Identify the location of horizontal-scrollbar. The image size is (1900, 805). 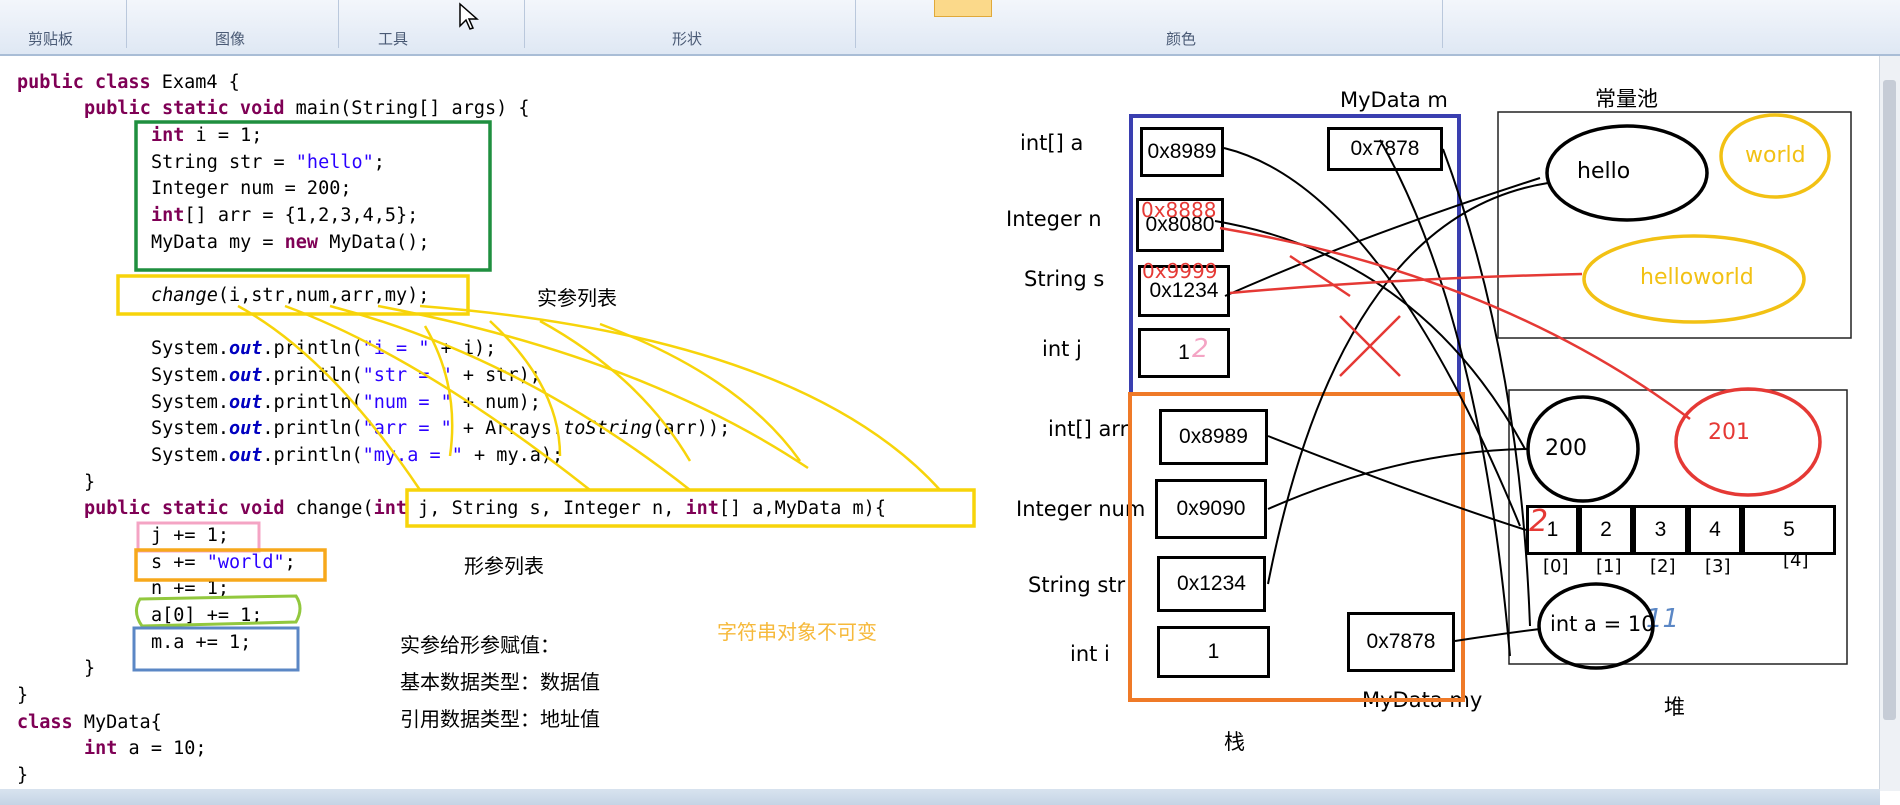
(940, 797).